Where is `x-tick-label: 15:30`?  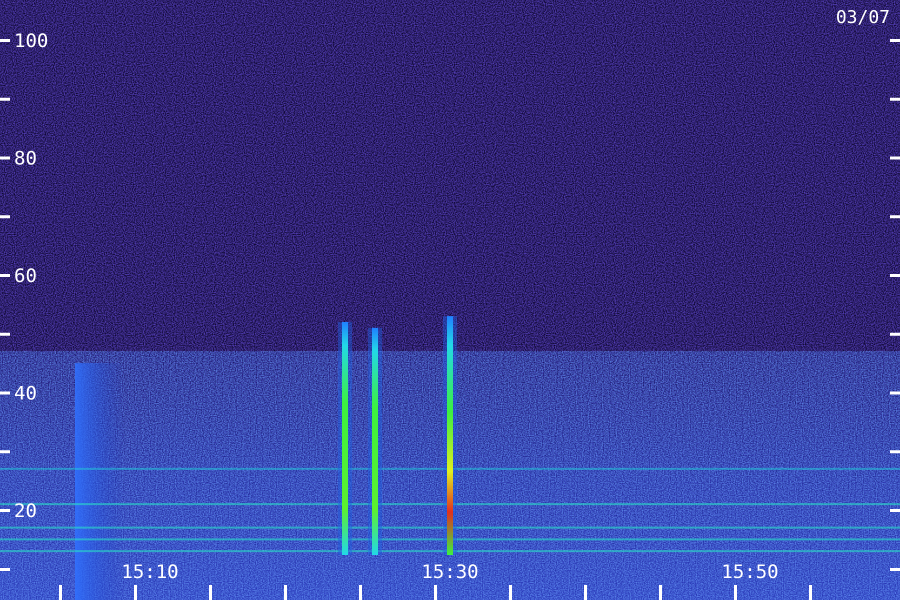 x-tick-label: 15:30 is located at coordinates (449, 572).